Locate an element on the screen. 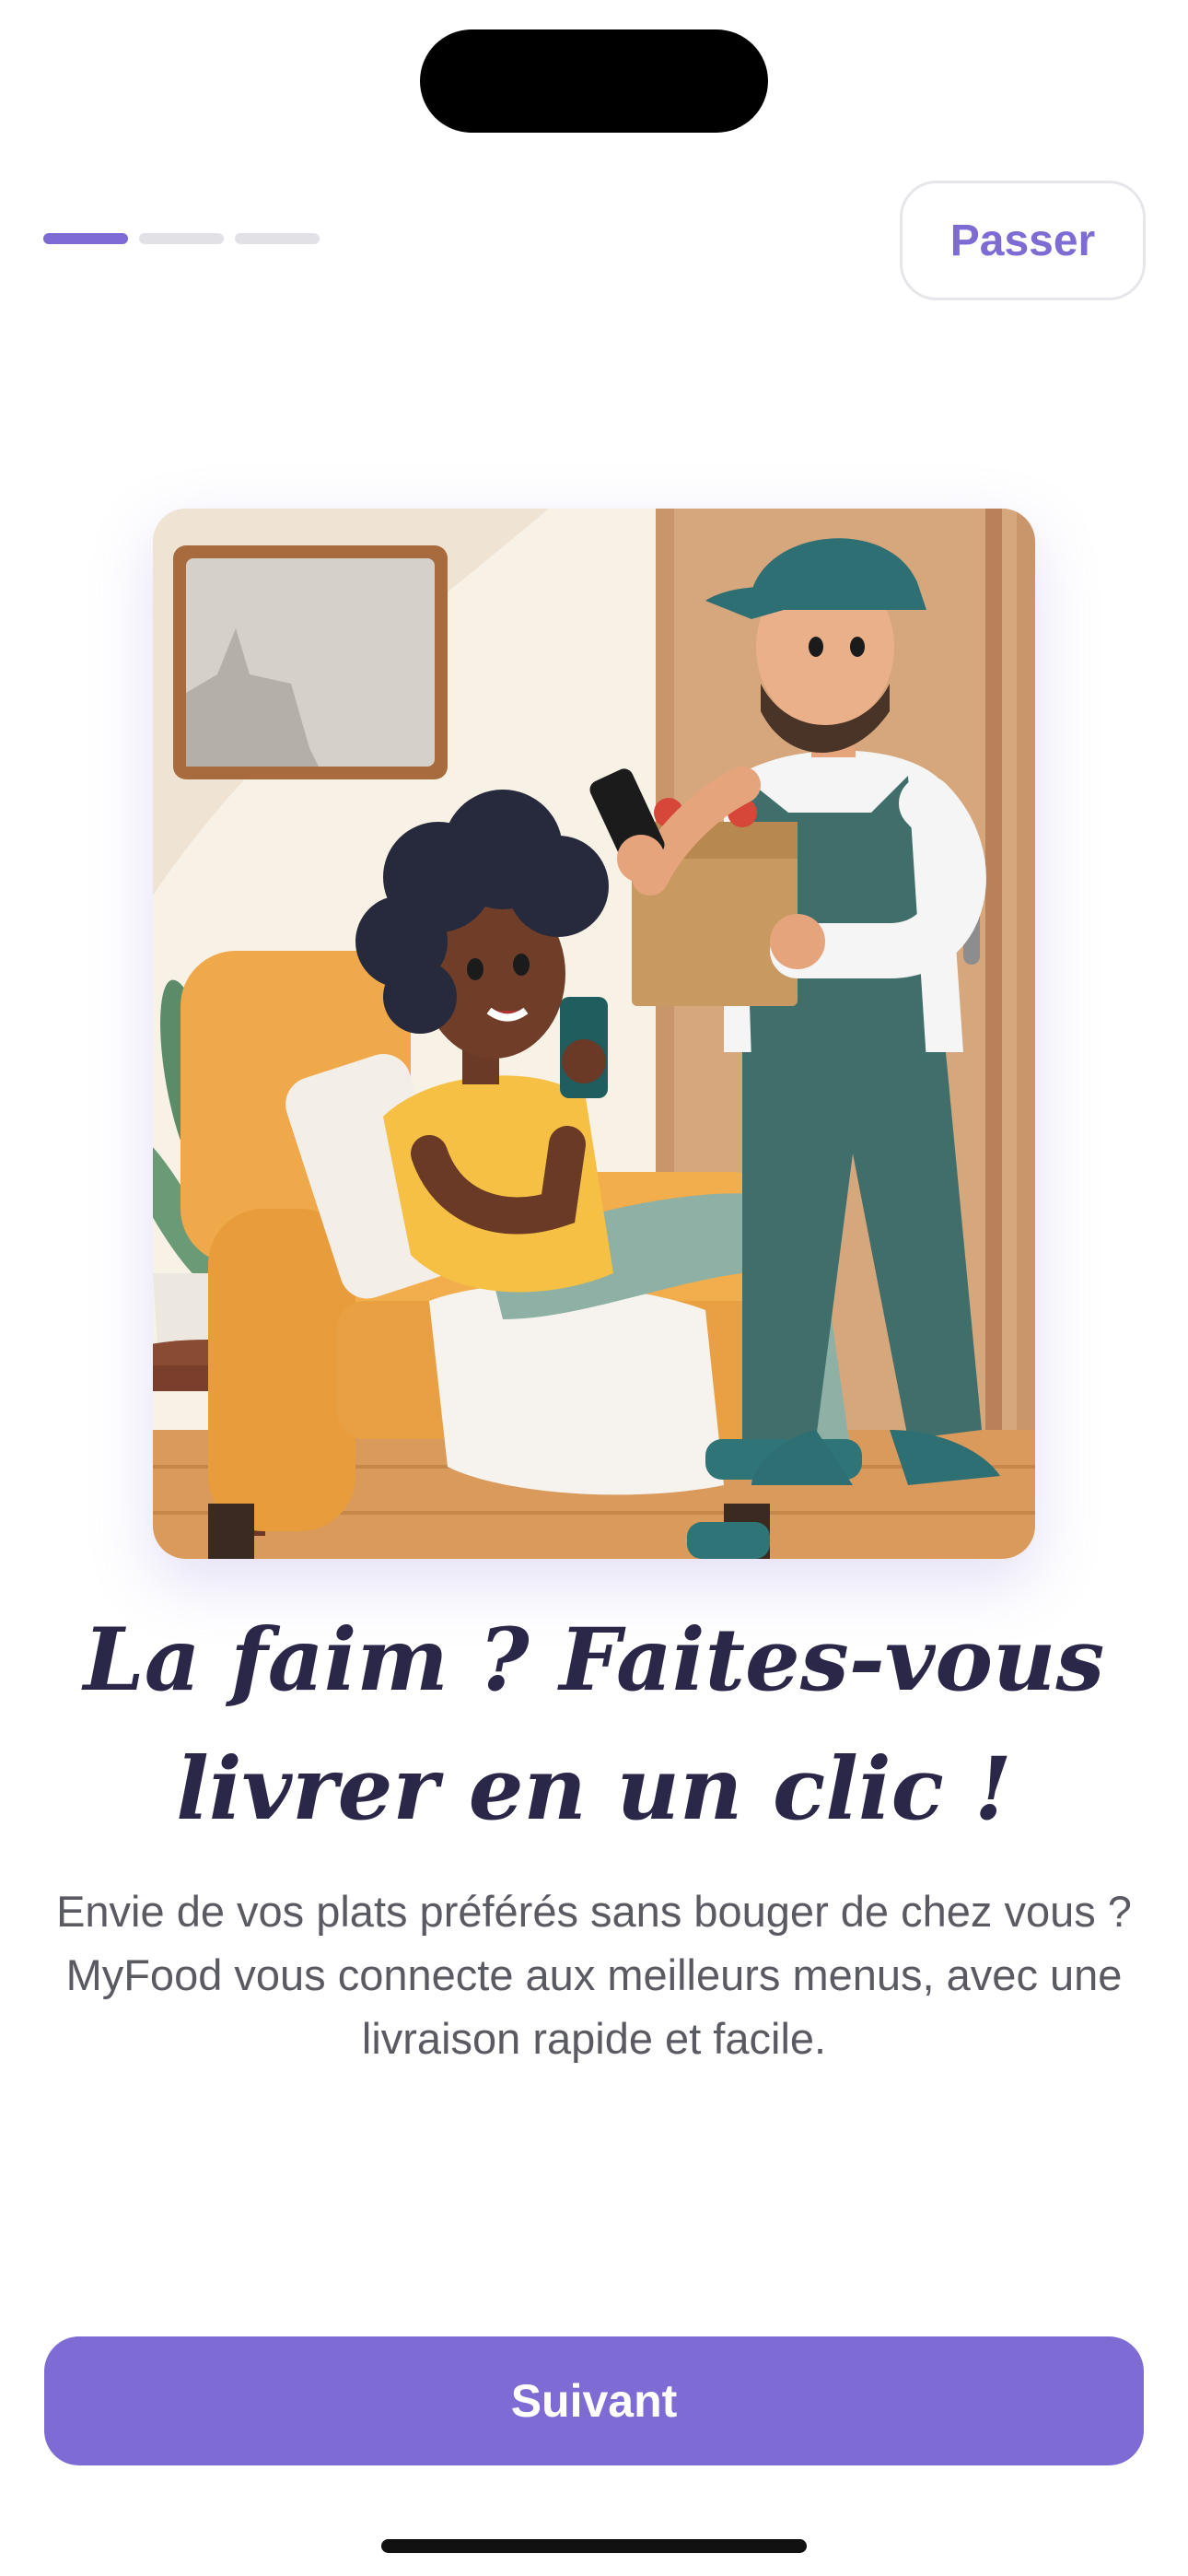  skip-button: Passer is located at coordinates (1023, 240).